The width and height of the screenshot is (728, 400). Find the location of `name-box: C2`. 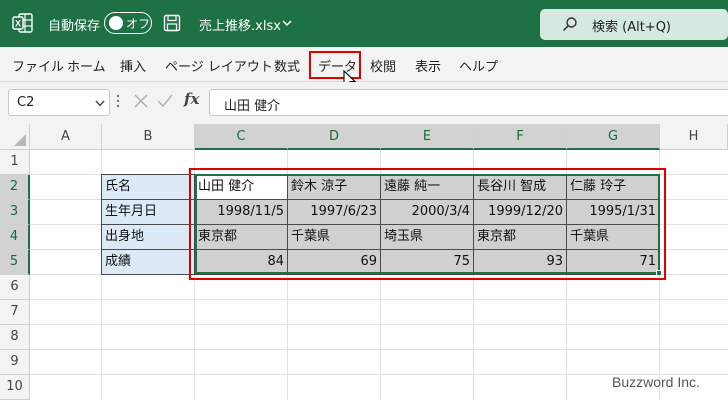

name-box: C2 is located at coordinates (59, 102).